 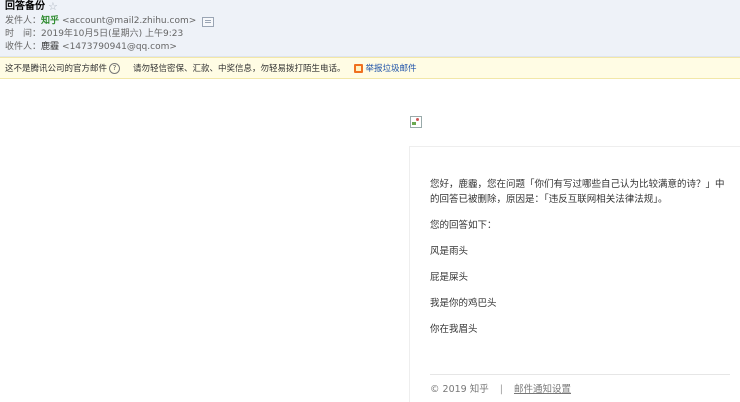 What do you see at coordinates (549, 199) in the screenshot?
I see `notice-line-2: 的回答已被删除，原因是：「违反互联网相关法律法规」。` at bounding box center [549, 199].